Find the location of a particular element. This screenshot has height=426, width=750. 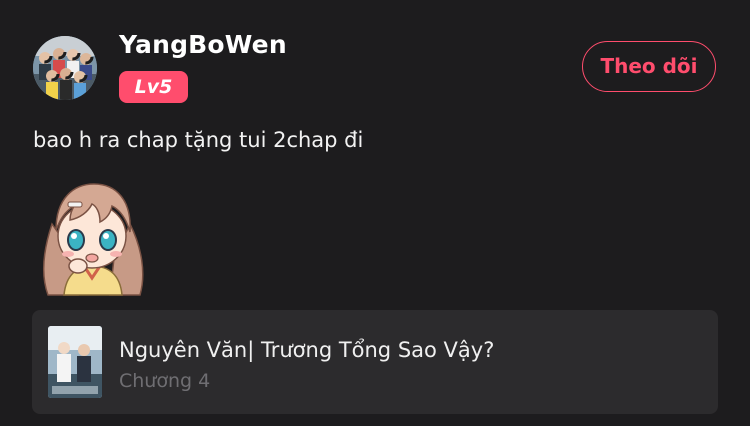

manga-cover-icon is located at coordinates (75, 362).